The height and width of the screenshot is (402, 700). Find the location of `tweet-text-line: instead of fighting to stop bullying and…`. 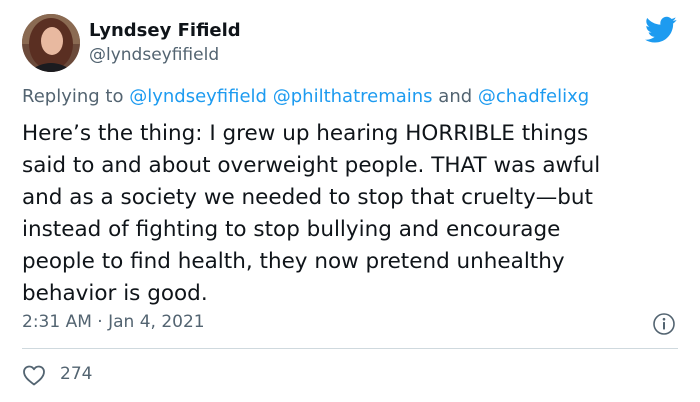

tweet-text-line: instead of fighting to stop bullying and… is located at coordinates (291, 229).